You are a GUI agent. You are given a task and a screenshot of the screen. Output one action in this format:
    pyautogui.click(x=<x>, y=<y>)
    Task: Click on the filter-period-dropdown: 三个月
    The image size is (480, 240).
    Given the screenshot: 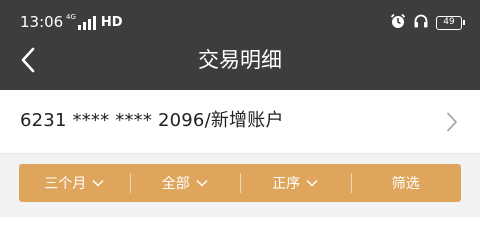 What is the action you would take?
    pyautogui.click(x=74, y=183)
    